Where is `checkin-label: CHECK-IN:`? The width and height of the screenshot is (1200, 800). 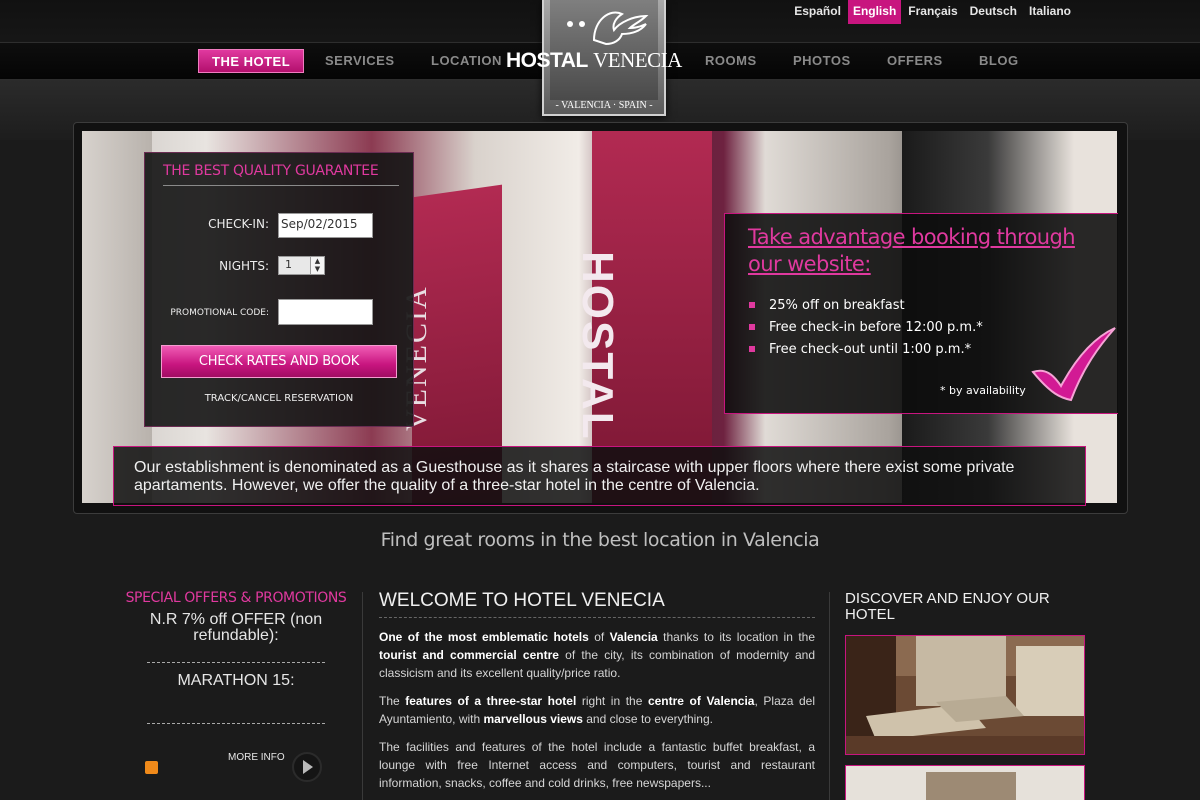
checkin-label: CHECK-IN: is located at coordinates (238, 224).